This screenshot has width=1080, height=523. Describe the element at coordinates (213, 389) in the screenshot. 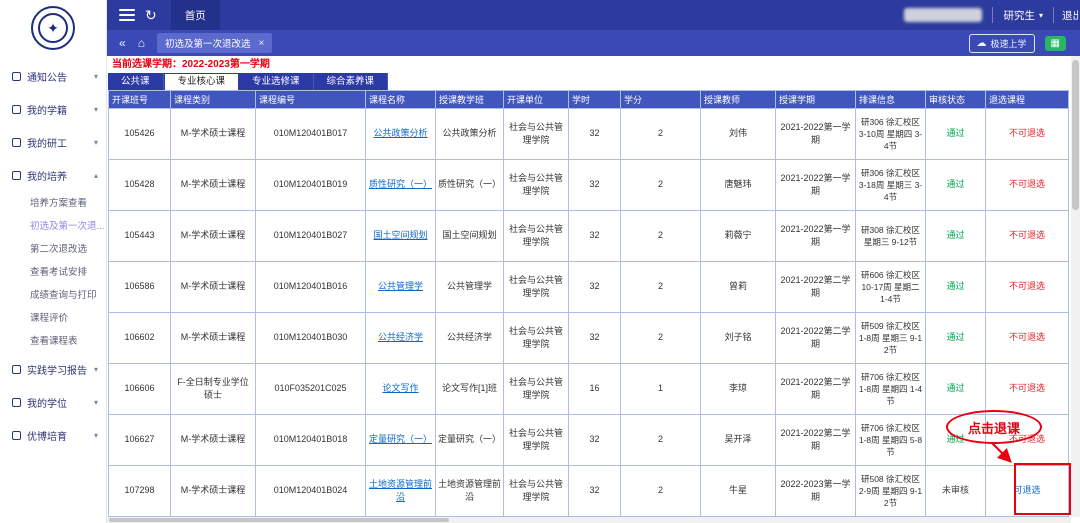

I see `cell-category: F-全日制专业学位硕士` at that location.